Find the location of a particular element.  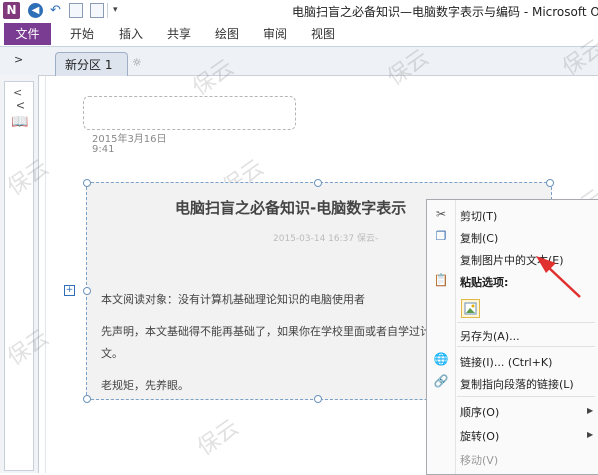

qat-separator is located at coordinates (107, 10).